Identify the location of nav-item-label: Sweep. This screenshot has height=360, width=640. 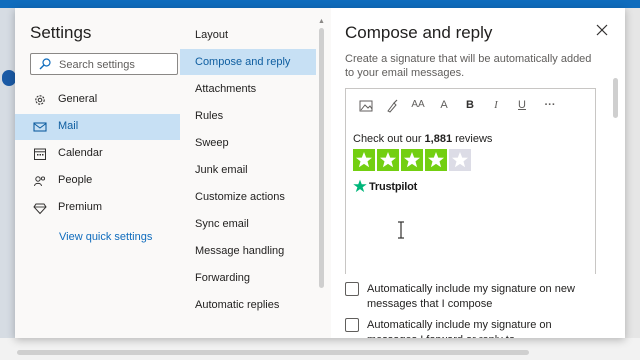
(212, 143).